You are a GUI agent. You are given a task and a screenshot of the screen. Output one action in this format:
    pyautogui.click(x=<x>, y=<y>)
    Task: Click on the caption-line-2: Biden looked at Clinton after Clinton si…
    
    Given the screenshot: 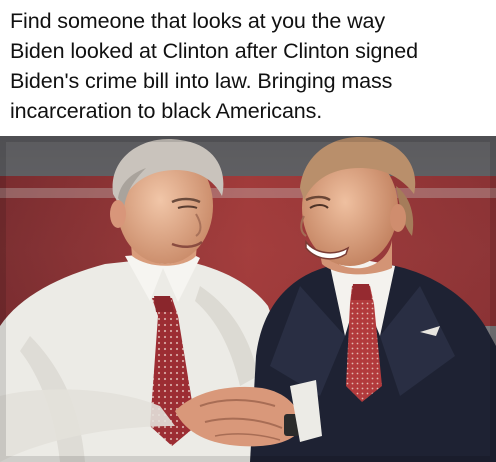 What is the action you would take?
    pyautogui.click(x=214, y=51)
    